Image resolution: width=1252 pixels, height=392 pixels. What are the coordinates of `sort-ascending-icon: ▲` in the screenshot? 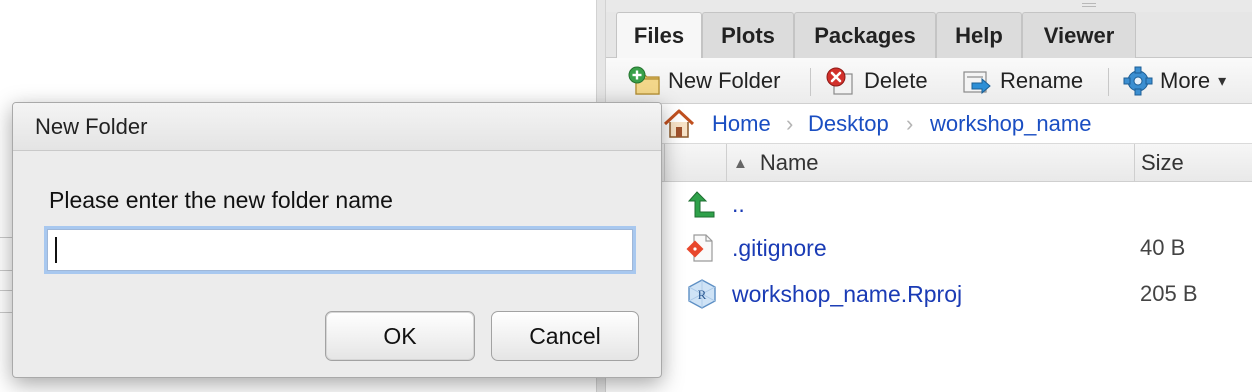 It's located at (740, 163).